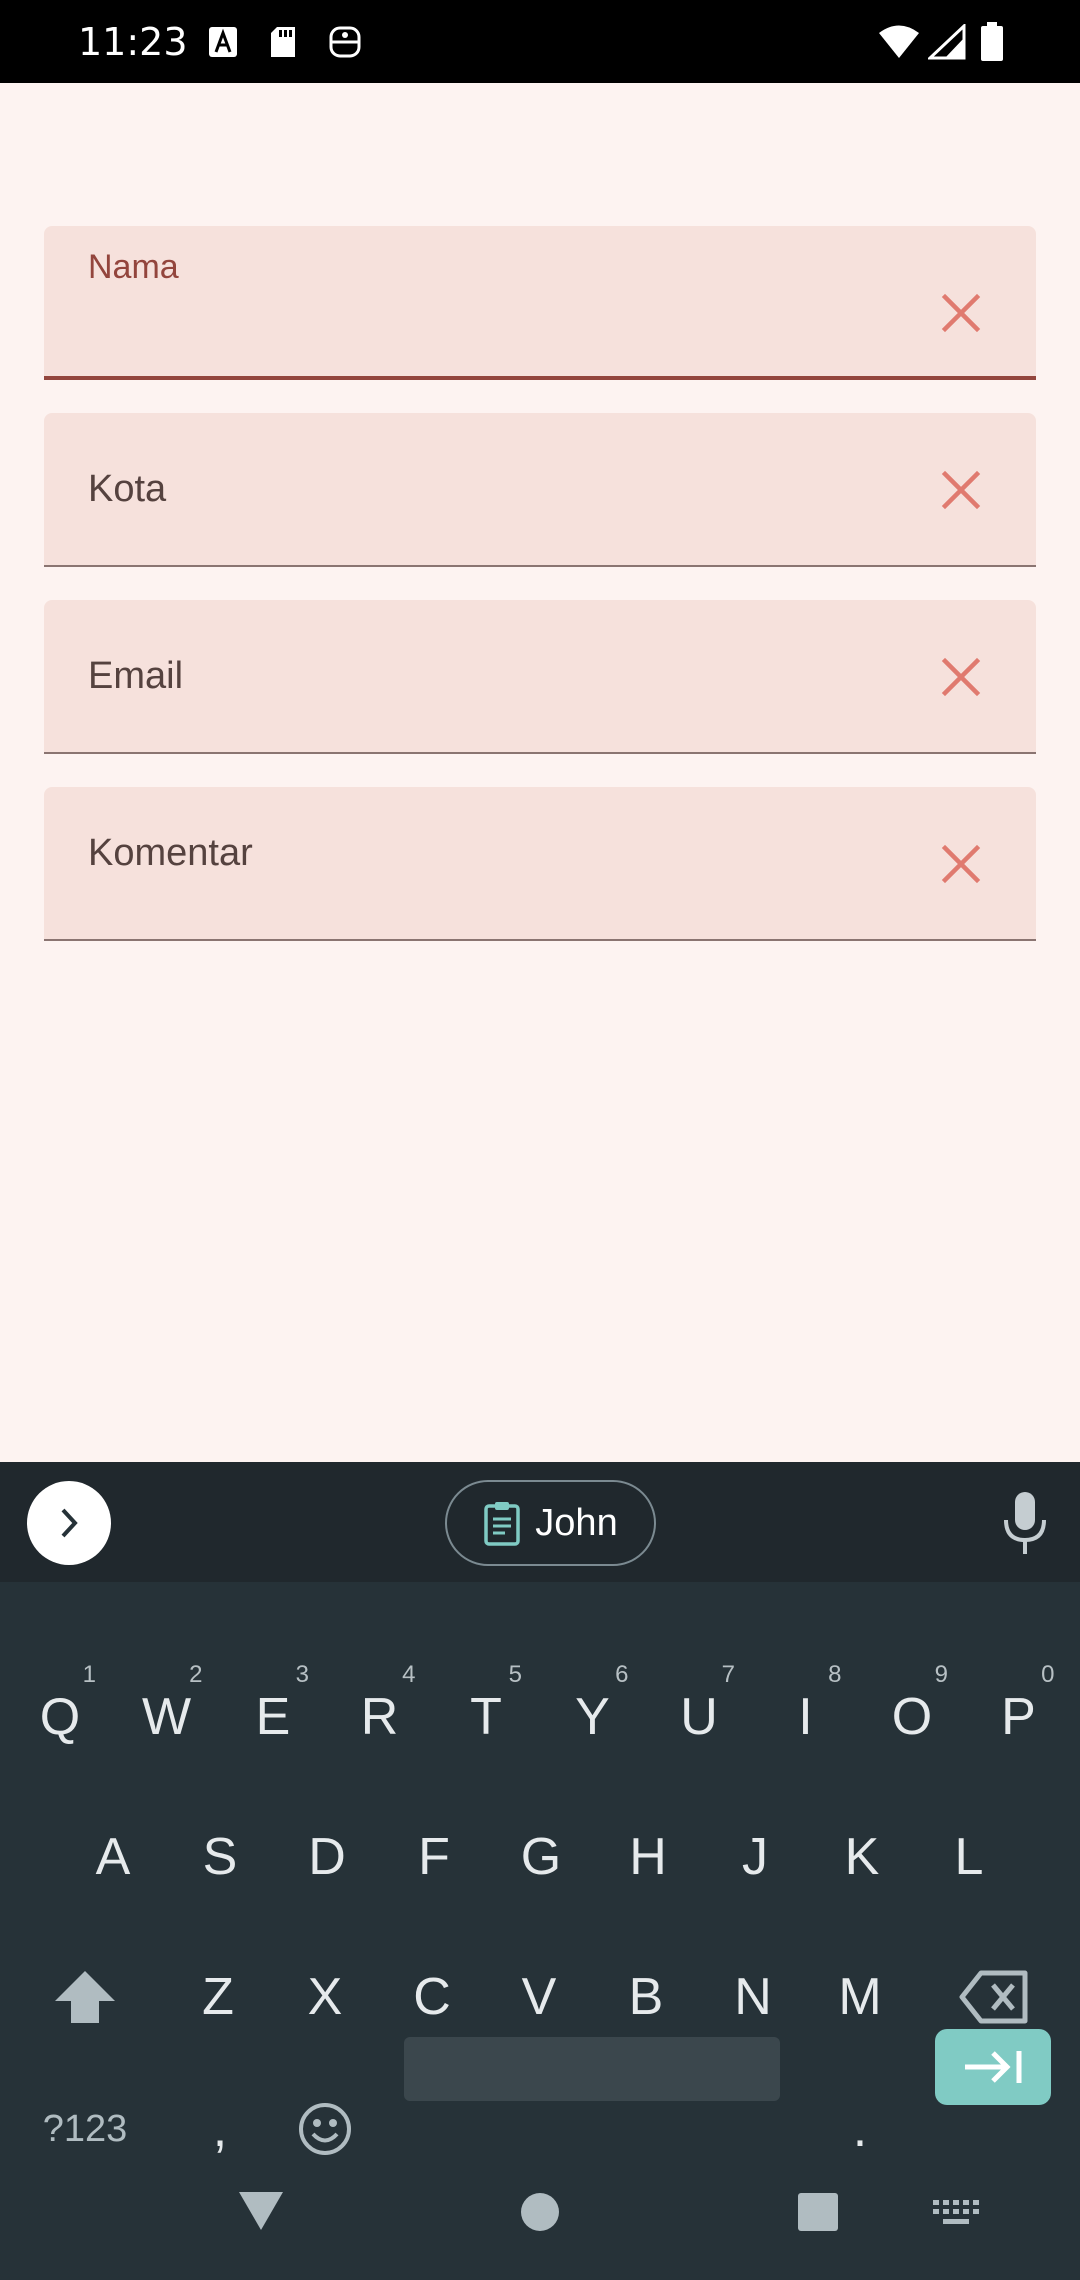 The height and width of the screenshot is (2280, 1080). I want to click on key-w: W2, so click(167, 1717).